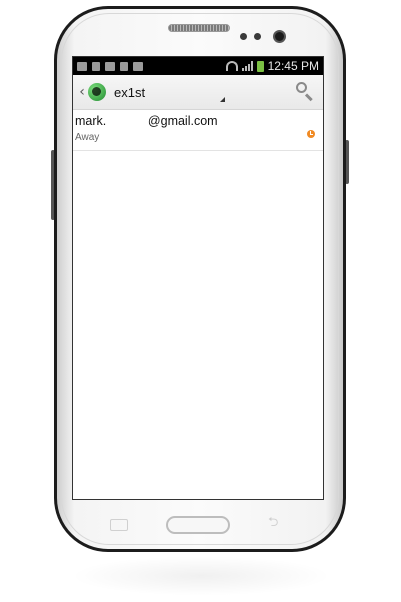  Describe the element at coordinates (129, 92) in the screenshot. I see `account-selector: ex1st` at that location.